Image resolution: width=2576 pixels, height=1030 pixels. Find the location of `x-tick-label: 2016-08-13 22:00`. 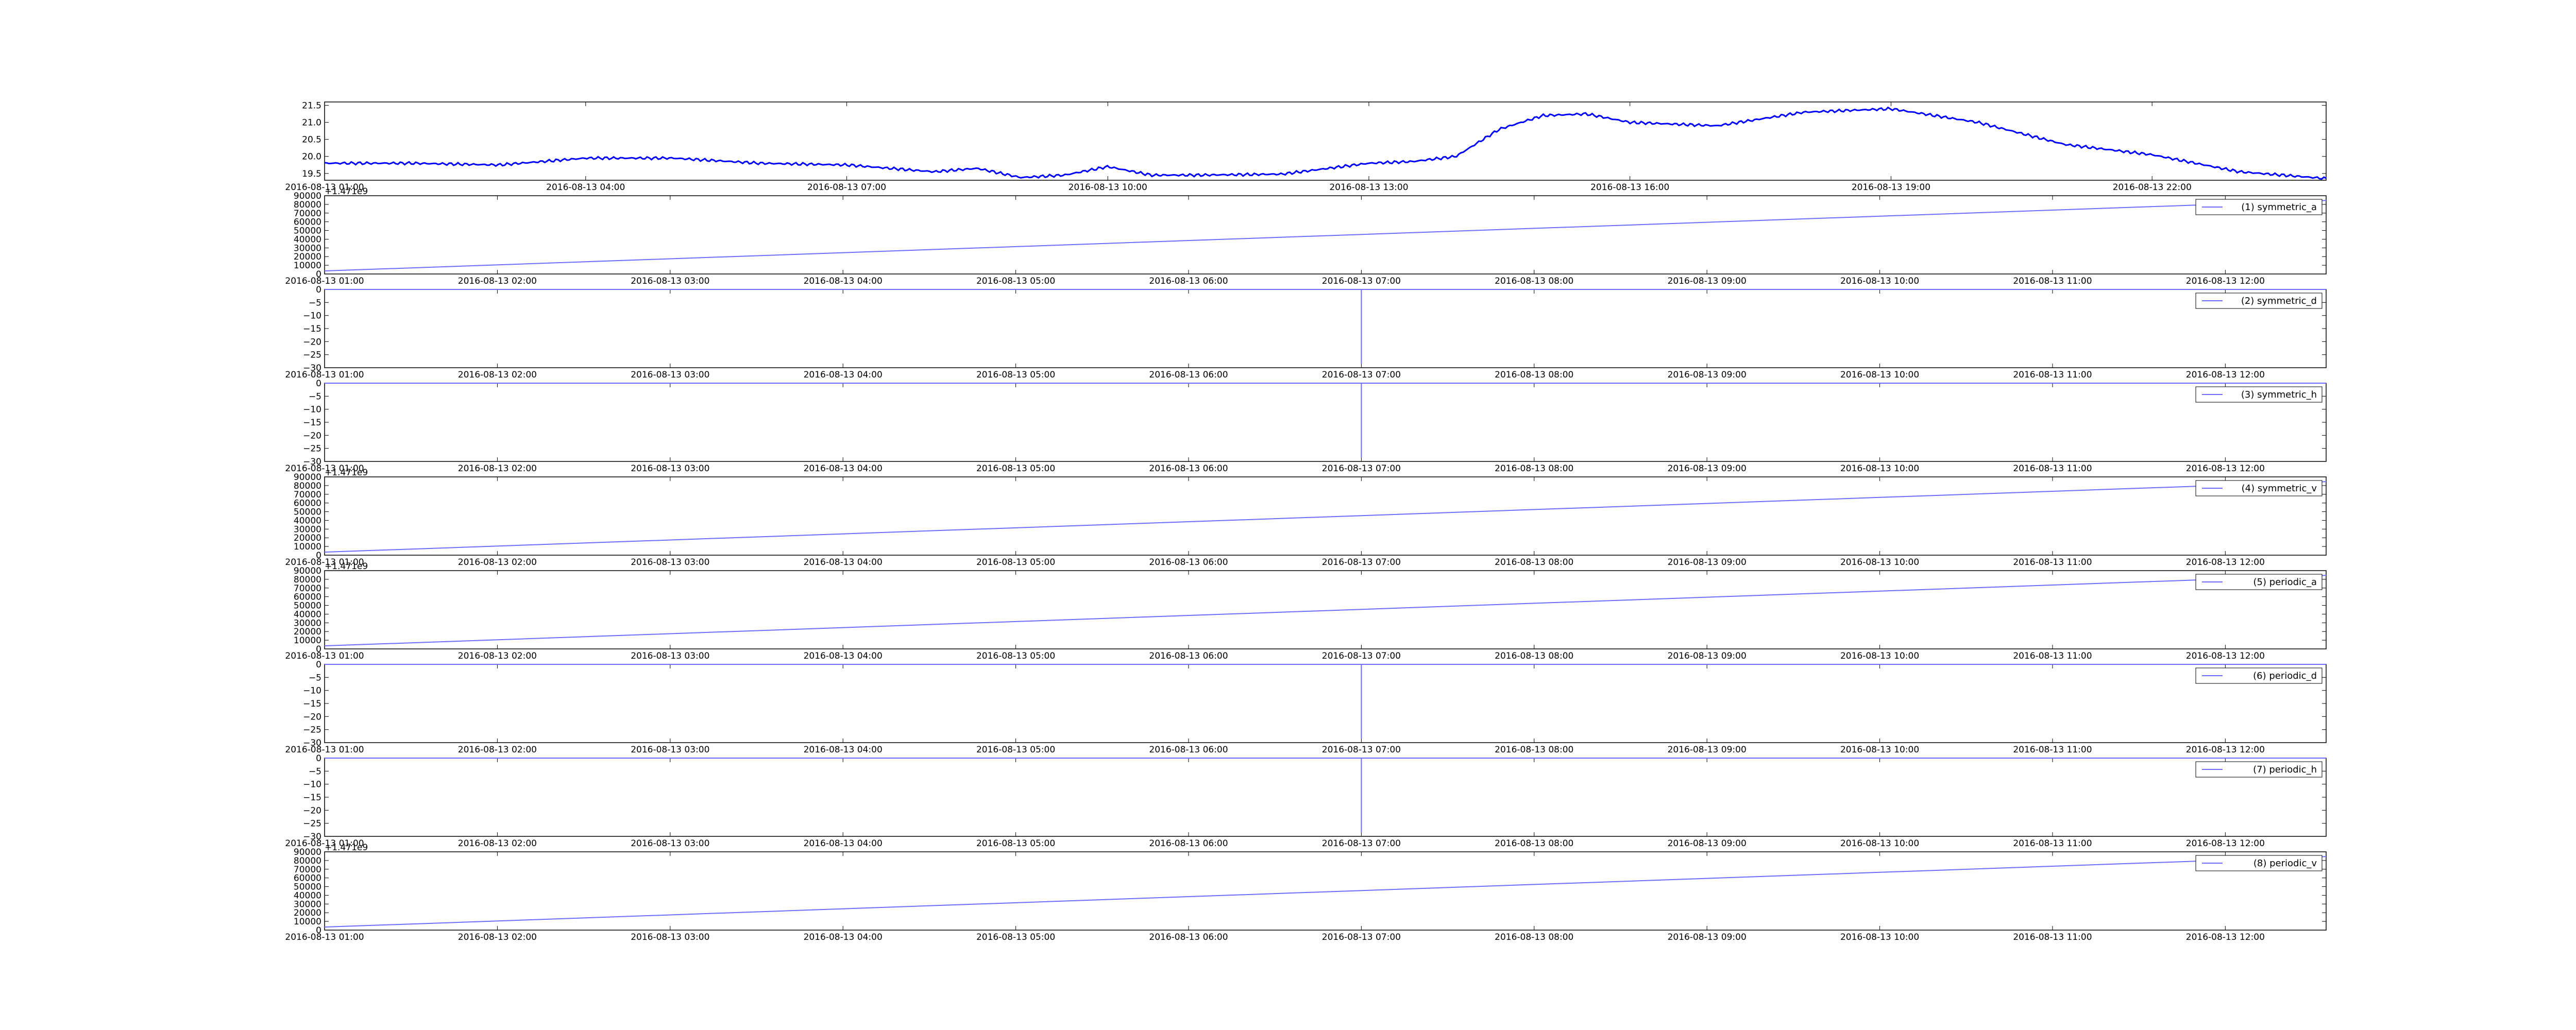

x-tick-label: 2016-08-13 22:00 is located at coordinates (2152, 188).